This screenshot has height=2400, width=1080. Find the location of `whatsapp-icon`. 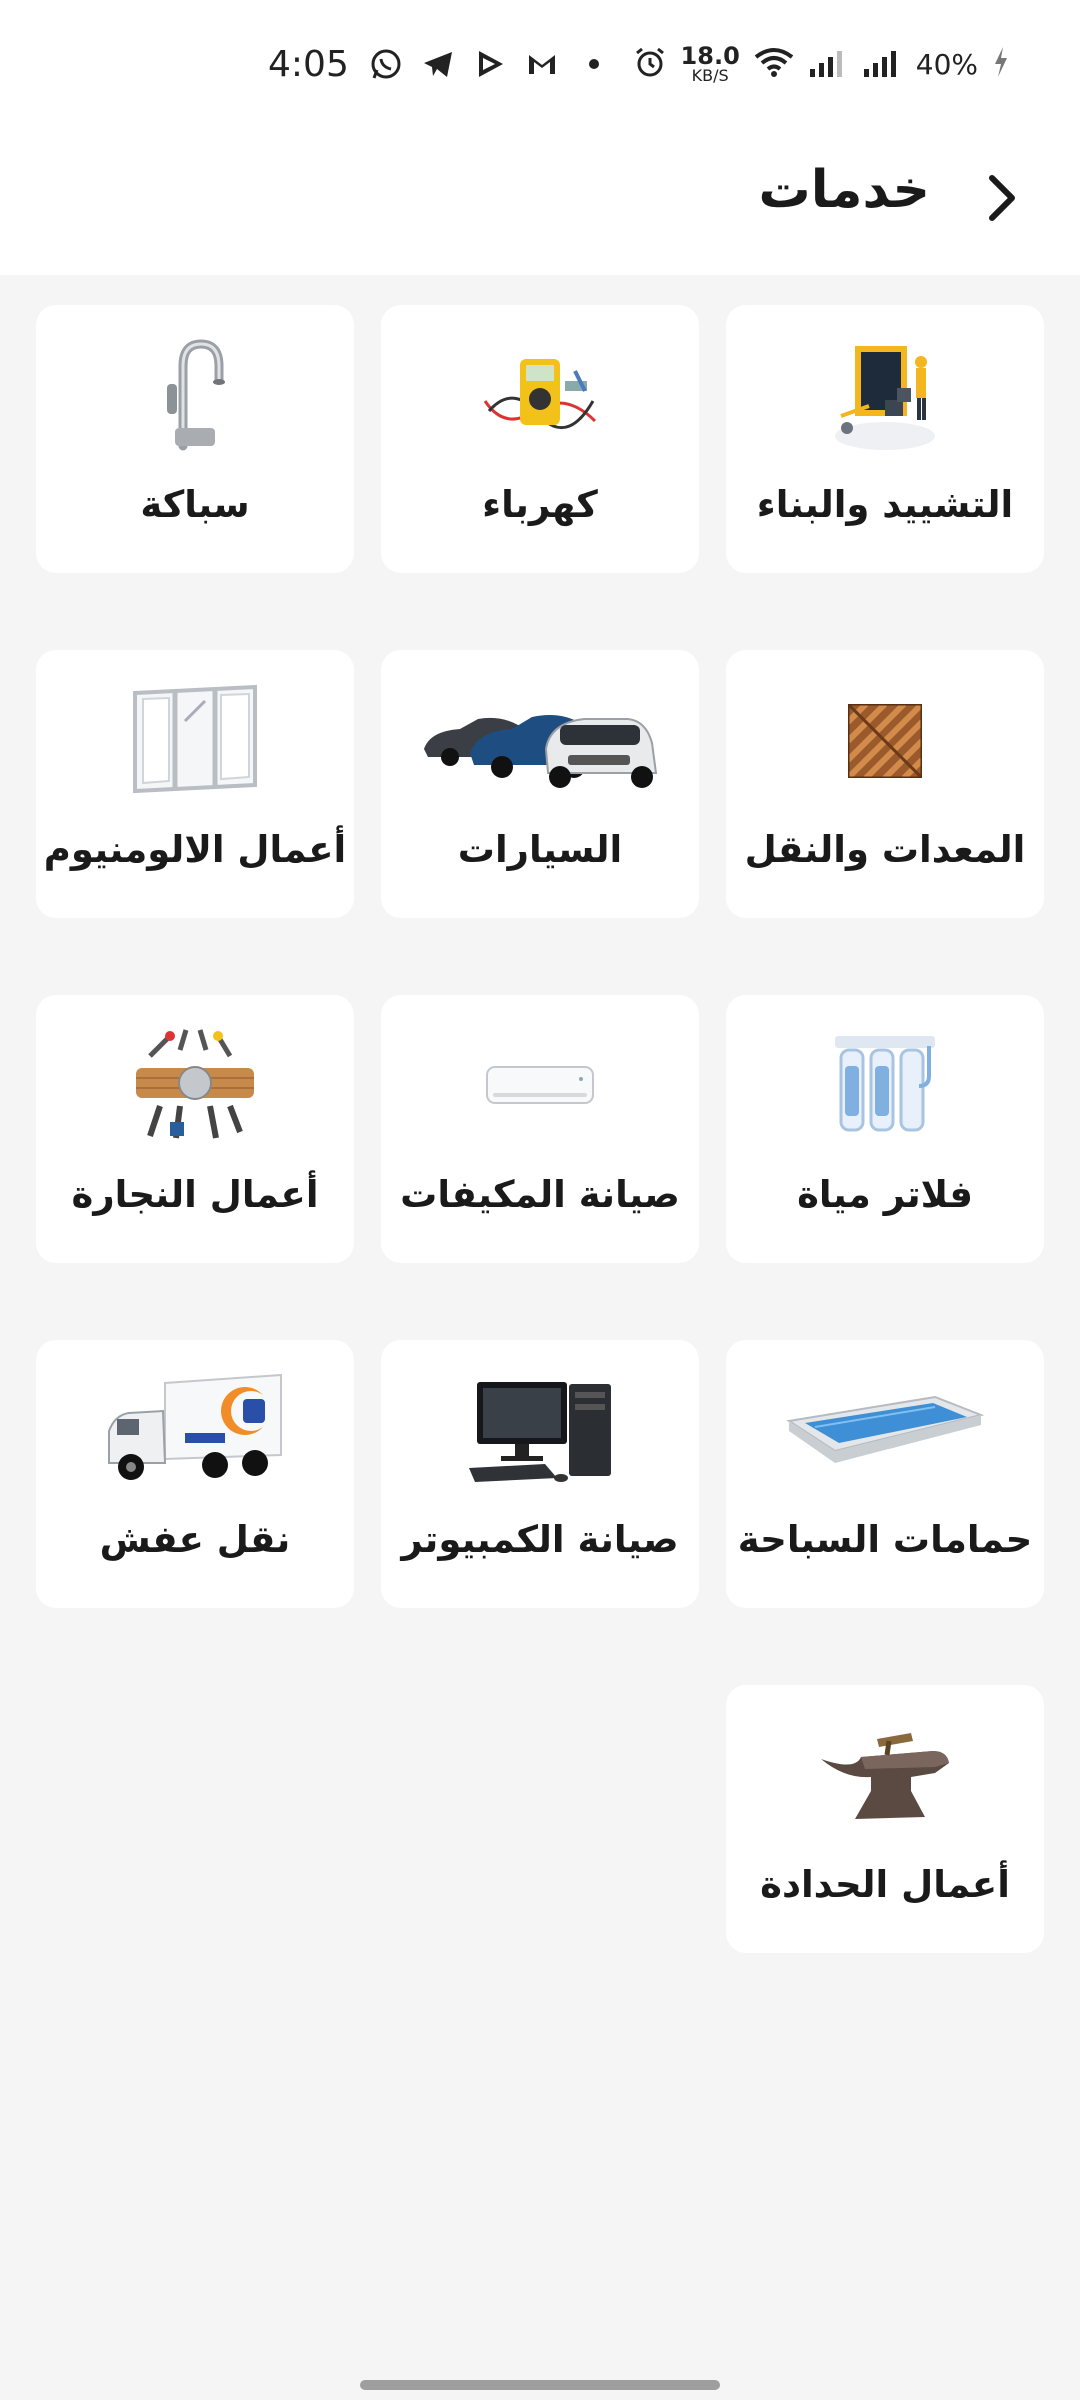

whatsapp-icon is located at coordinates (386, 64).